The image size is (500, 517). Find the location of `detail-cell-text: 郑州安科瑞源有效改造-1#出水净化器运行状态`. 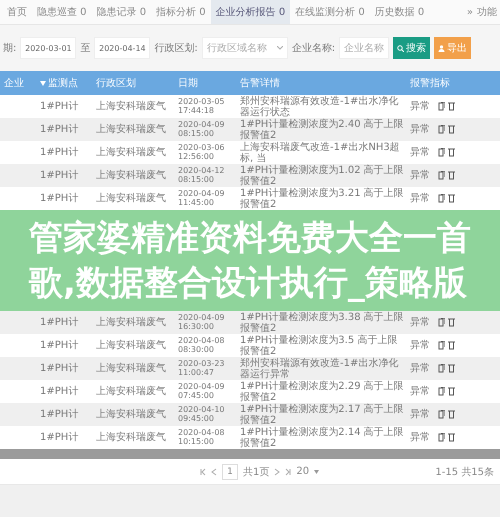

detail-cell-text: 郑州安科瑞源有效改造-1#出水净化器运行状态 is located at coordinates (319, 107).